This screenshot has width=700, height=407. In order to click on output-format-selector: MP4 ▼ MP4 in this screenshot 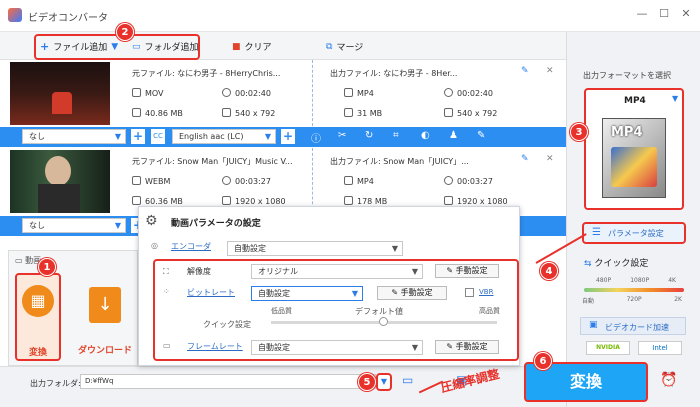, I will do `click(634, 149)`.